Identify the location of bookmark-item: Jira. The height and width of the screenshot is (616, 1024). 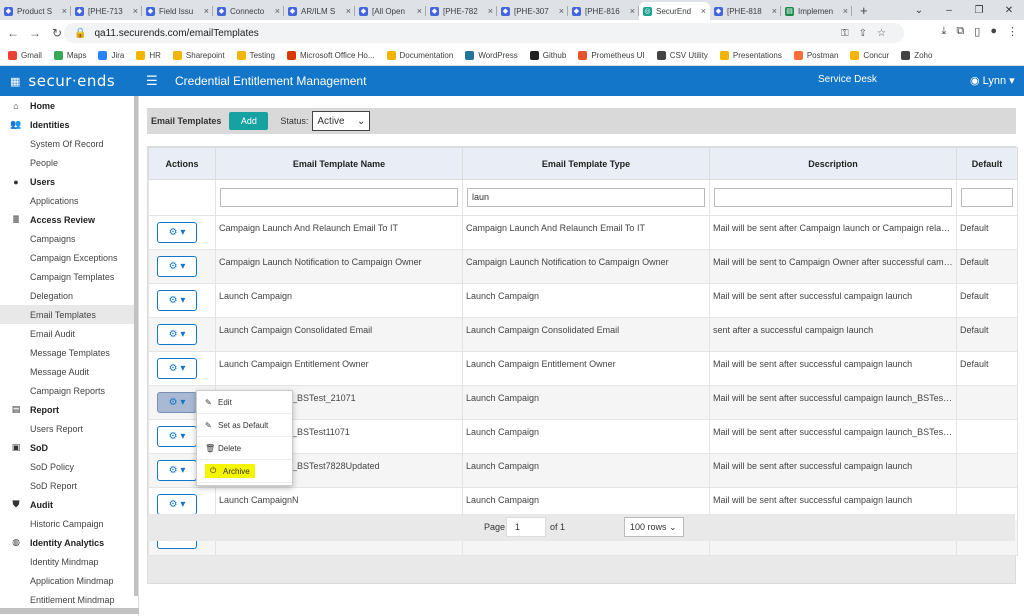
(111, 55).